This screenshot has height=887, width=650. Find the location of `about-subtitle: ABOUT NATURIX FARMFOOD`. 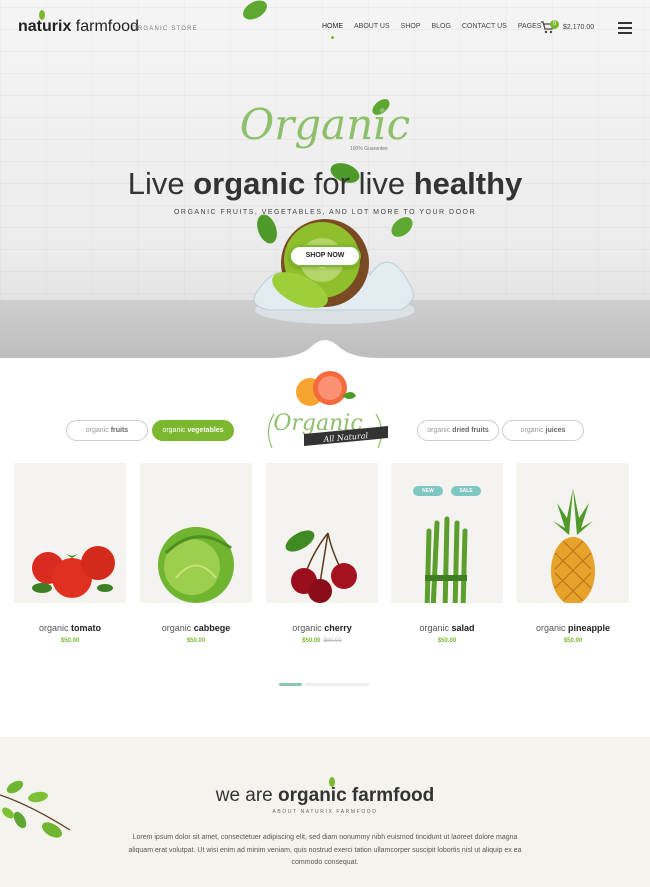

about-subtitle: ABOUT NATURIX FARMFOOD is located at coordinates (325, 812).